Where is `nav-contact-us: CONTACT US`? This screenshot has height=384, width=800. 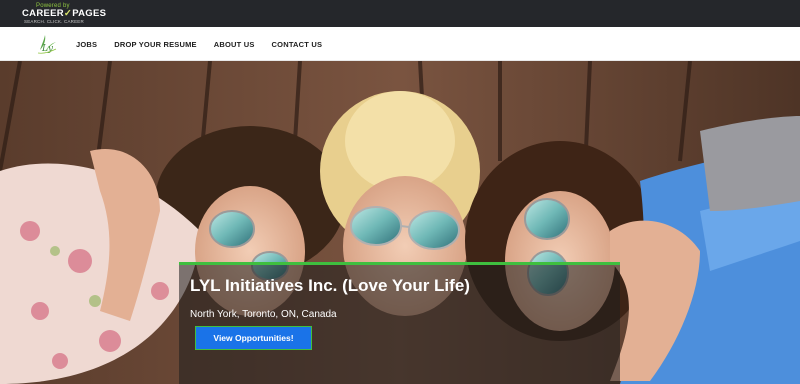
nav-contact-us: CONTACT US is located at coordinates (297, 44).